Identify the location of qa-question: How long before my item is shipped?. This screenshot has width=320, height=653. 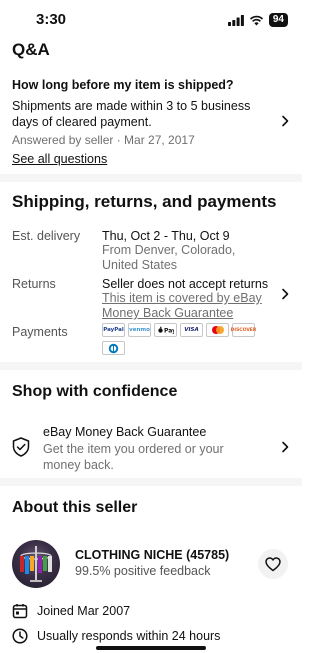
(123, 85).